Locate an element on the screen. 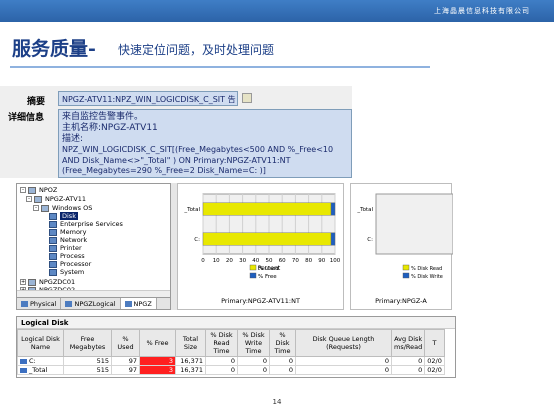  tree-item-npoz: - NPOZ is located at coordinates (38, 190).